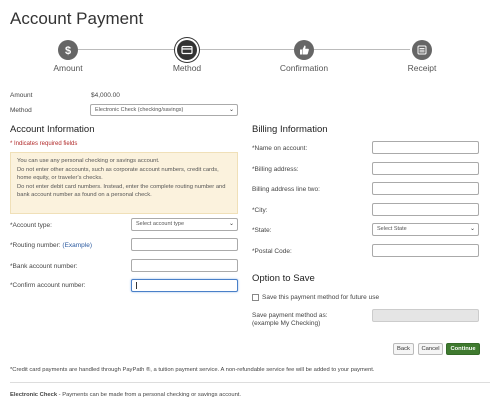 The image size is (500, 415). What do you see at coordinates (422, 68) in the screenshot?
I see `step-label-receipt: Receipt` at bounding box center [422, 68].